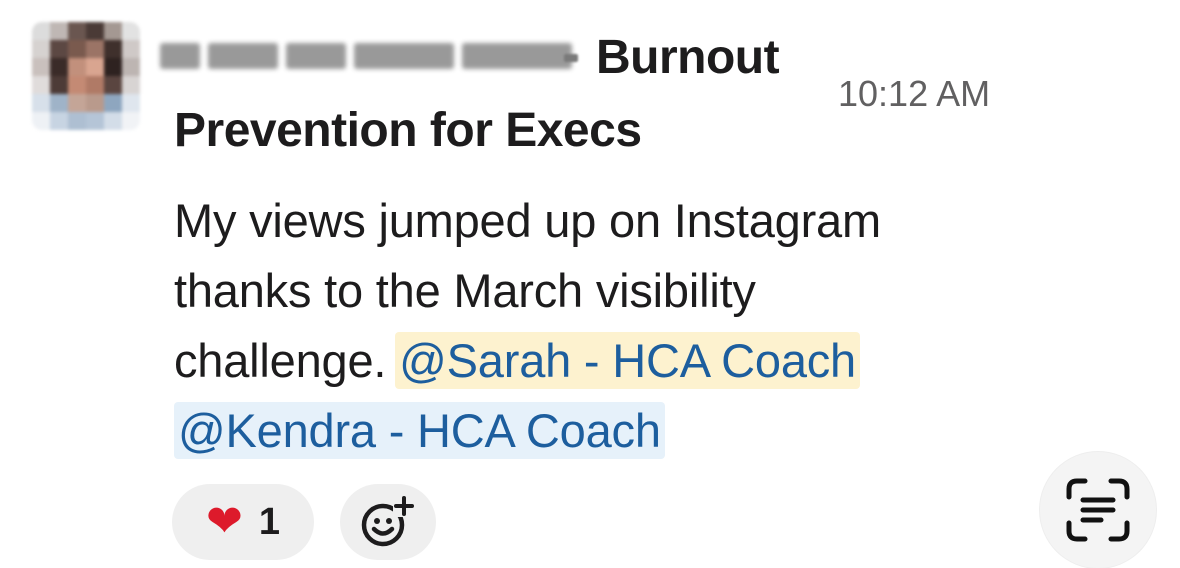  Describe the element at coordinates (280, 360) in the screenshot. I see `message-text-line3: challenge.` at that location.